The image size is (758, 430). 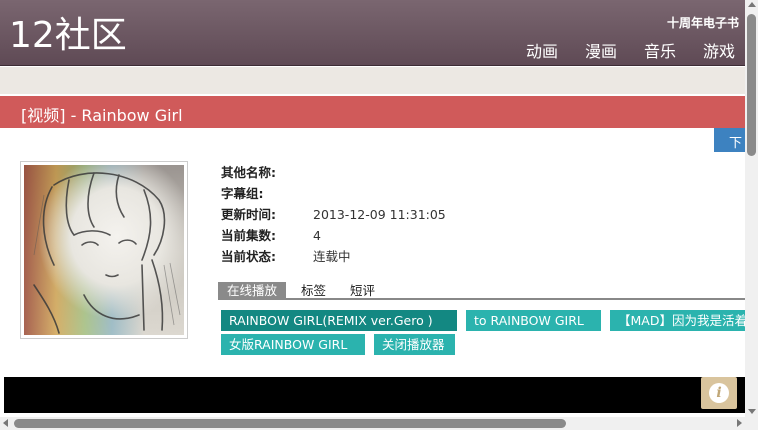 I want to click on info-label: 字幕组:, so click(x=242, y=193).